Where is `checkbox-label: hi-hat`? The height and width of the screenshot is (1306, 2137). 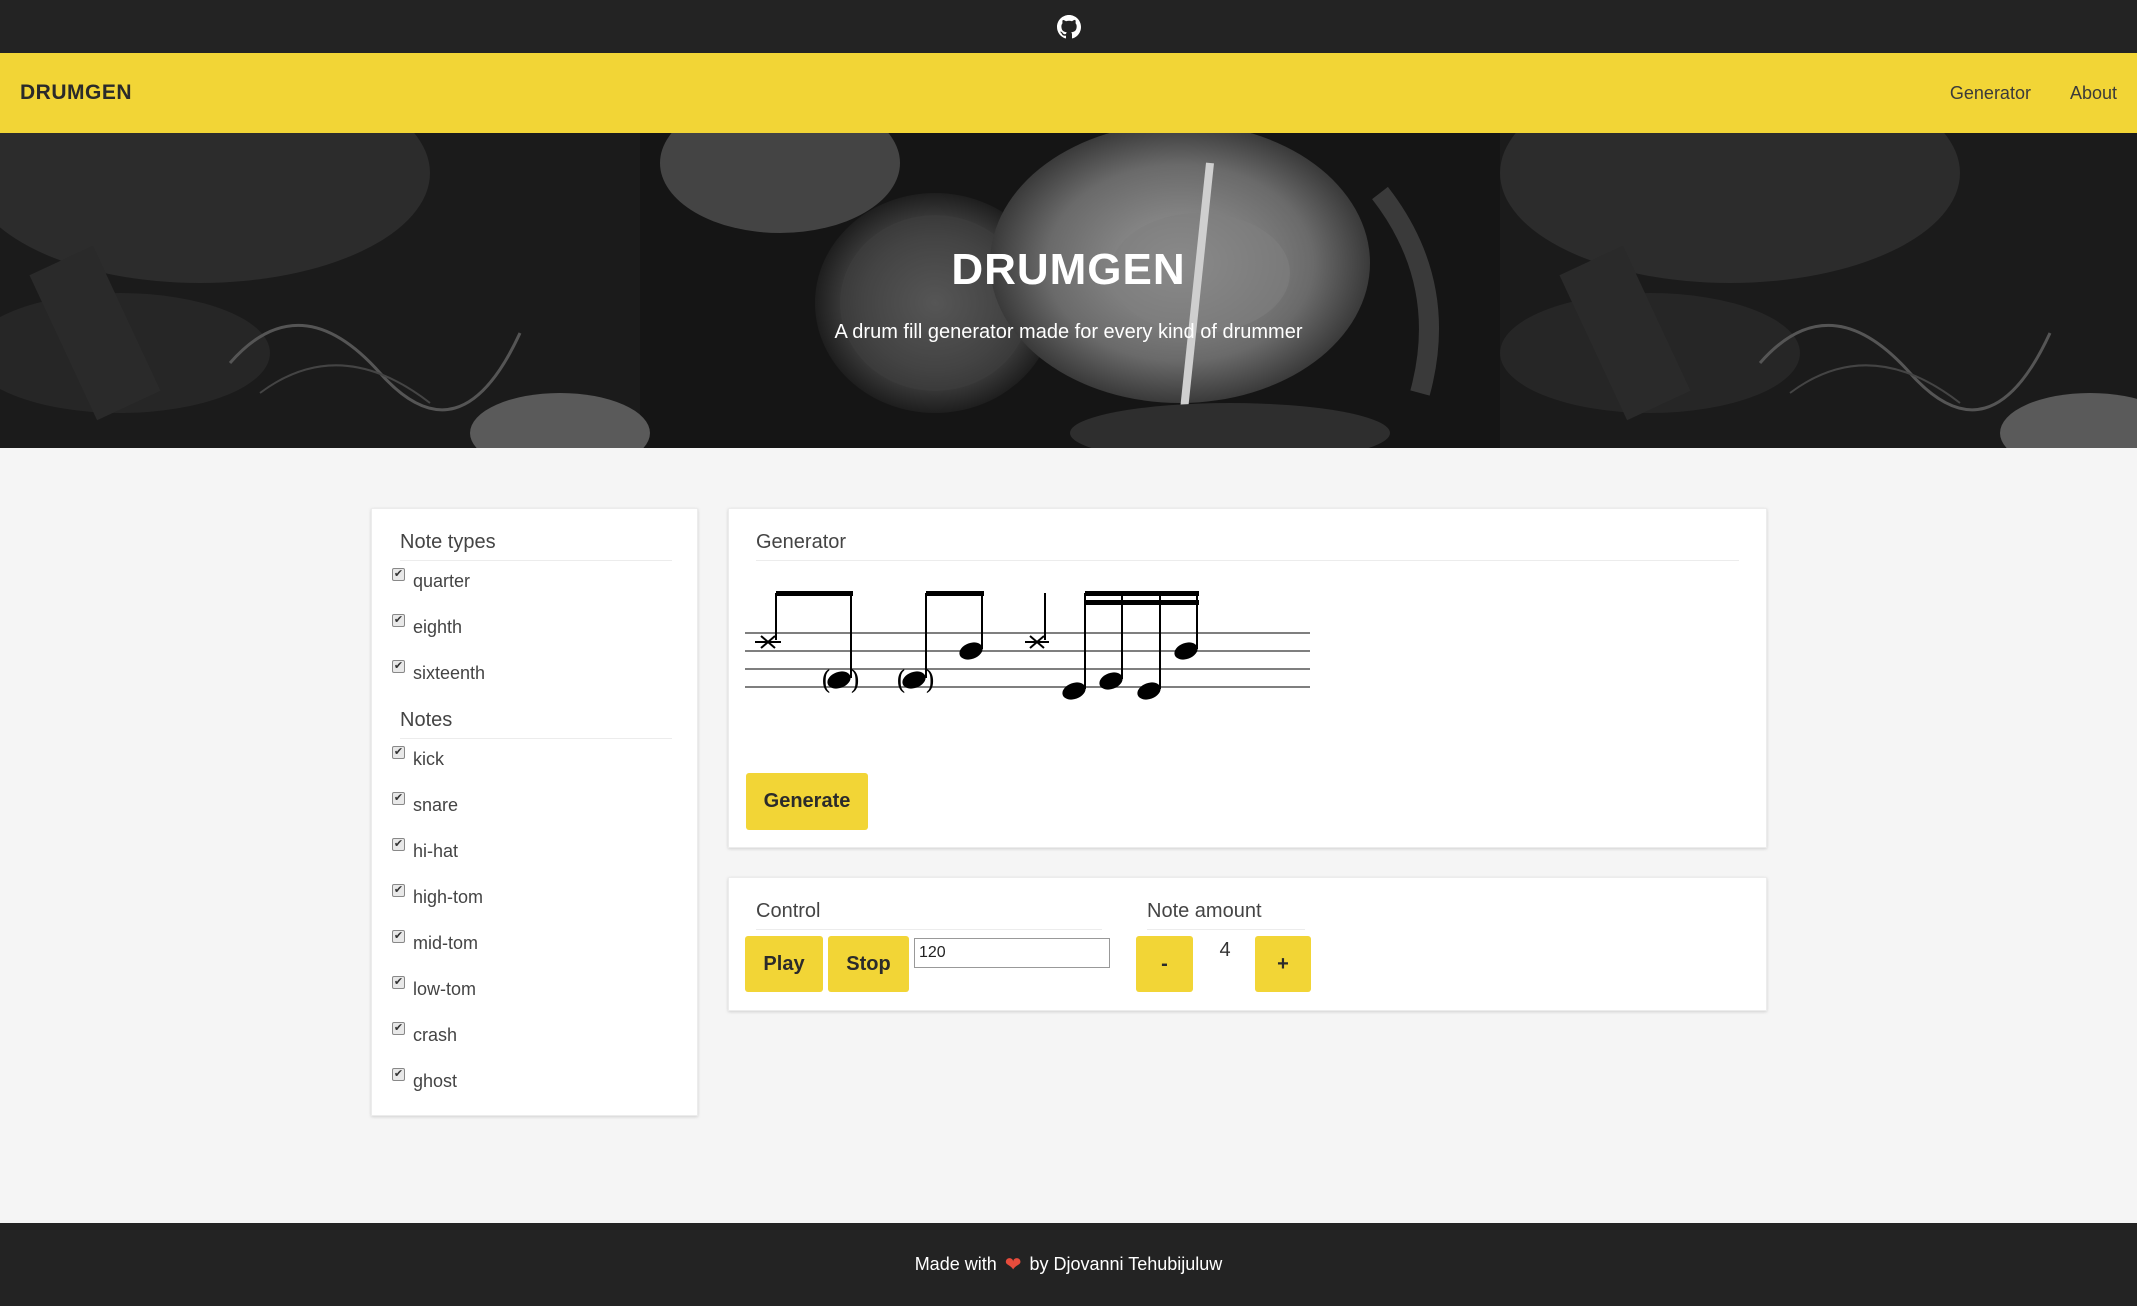 checkbox-label: hi-hat is located at coordinates (436, 851).